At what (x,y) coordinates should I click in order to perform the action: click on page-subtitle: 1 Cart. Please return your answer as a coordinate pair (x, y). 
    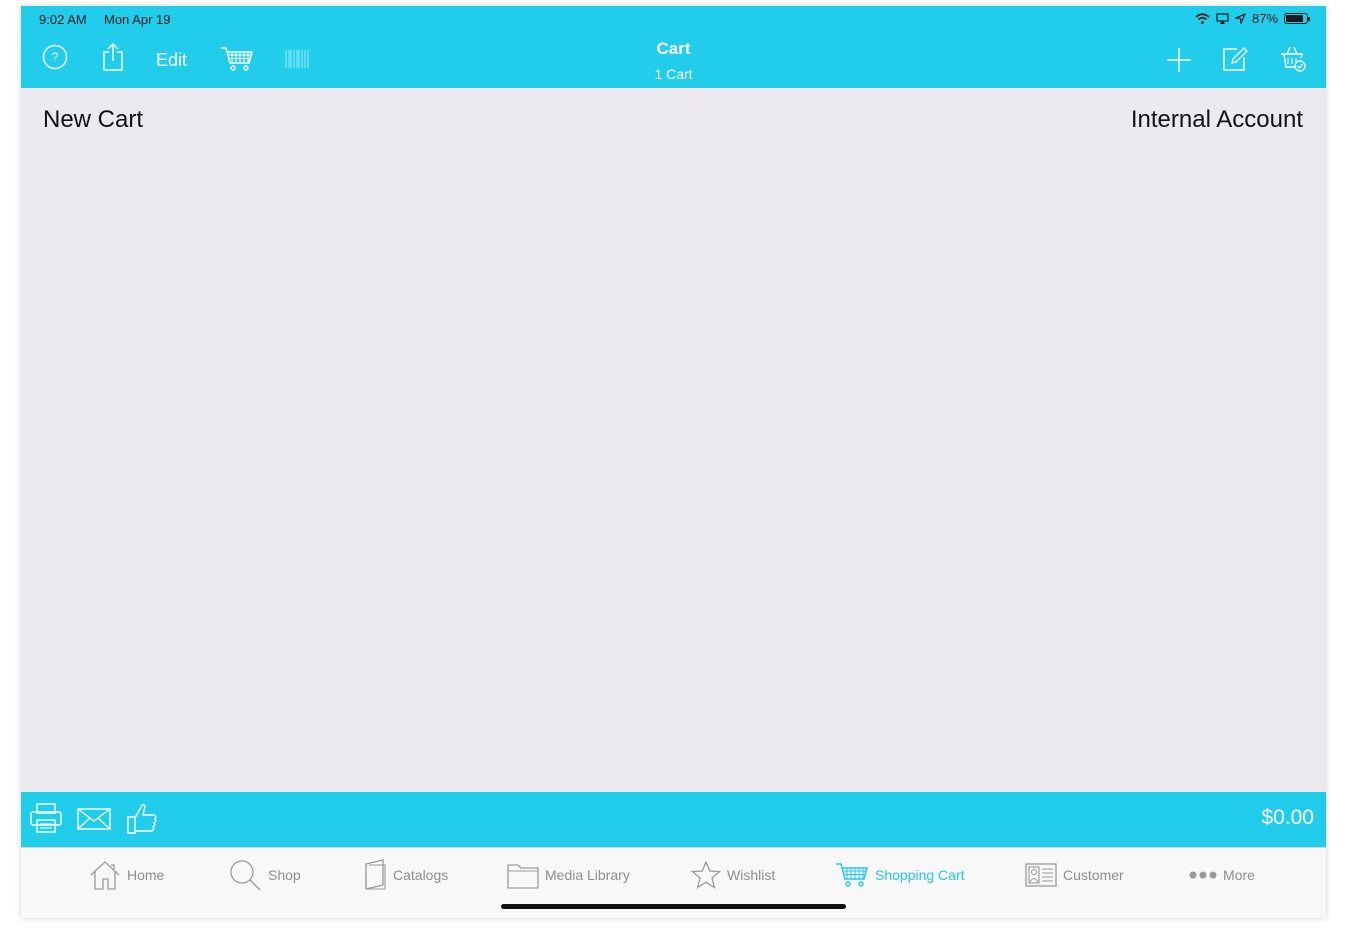
    Looking at the image, I should click on (673, 74).